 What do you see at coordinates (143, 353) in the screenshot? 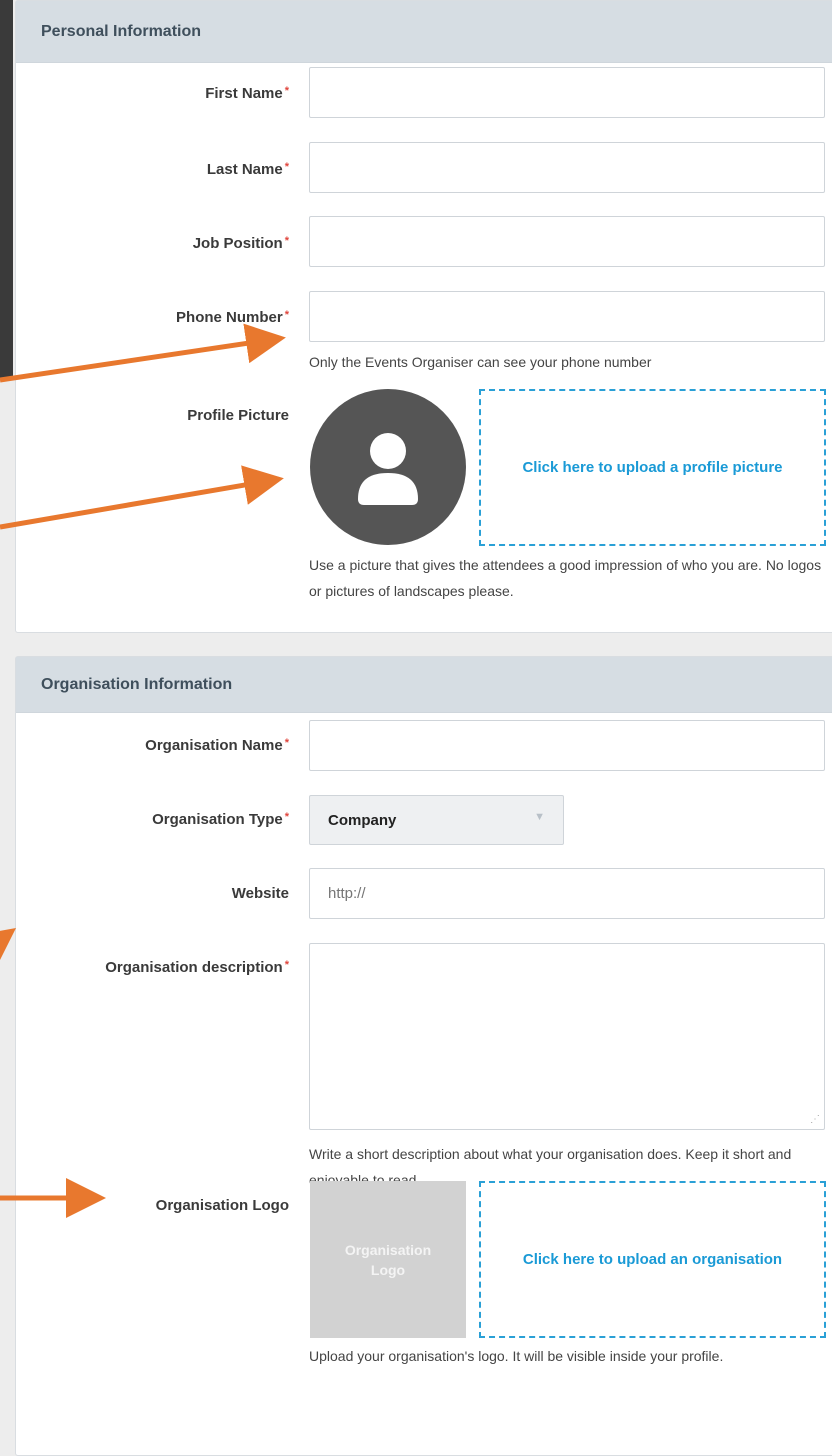
I see `arrow-to-phone-number` at bounding box center [143, 353].